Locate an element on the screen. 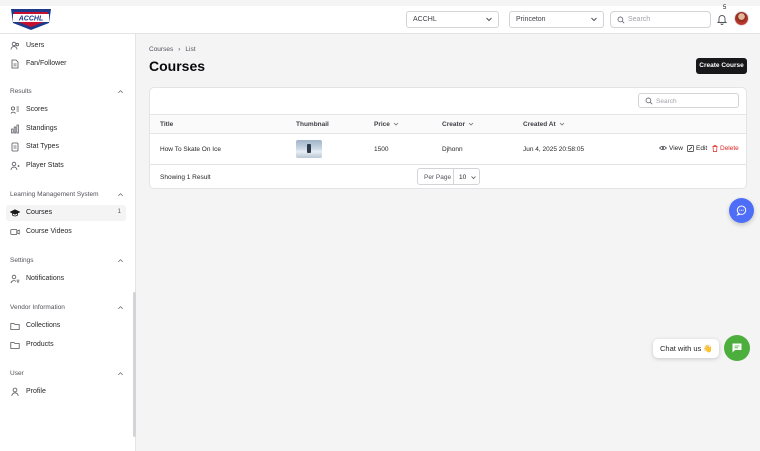 The height and width of the screenshot is (451, 760). scores-icon is located at coordinates (14, 110).